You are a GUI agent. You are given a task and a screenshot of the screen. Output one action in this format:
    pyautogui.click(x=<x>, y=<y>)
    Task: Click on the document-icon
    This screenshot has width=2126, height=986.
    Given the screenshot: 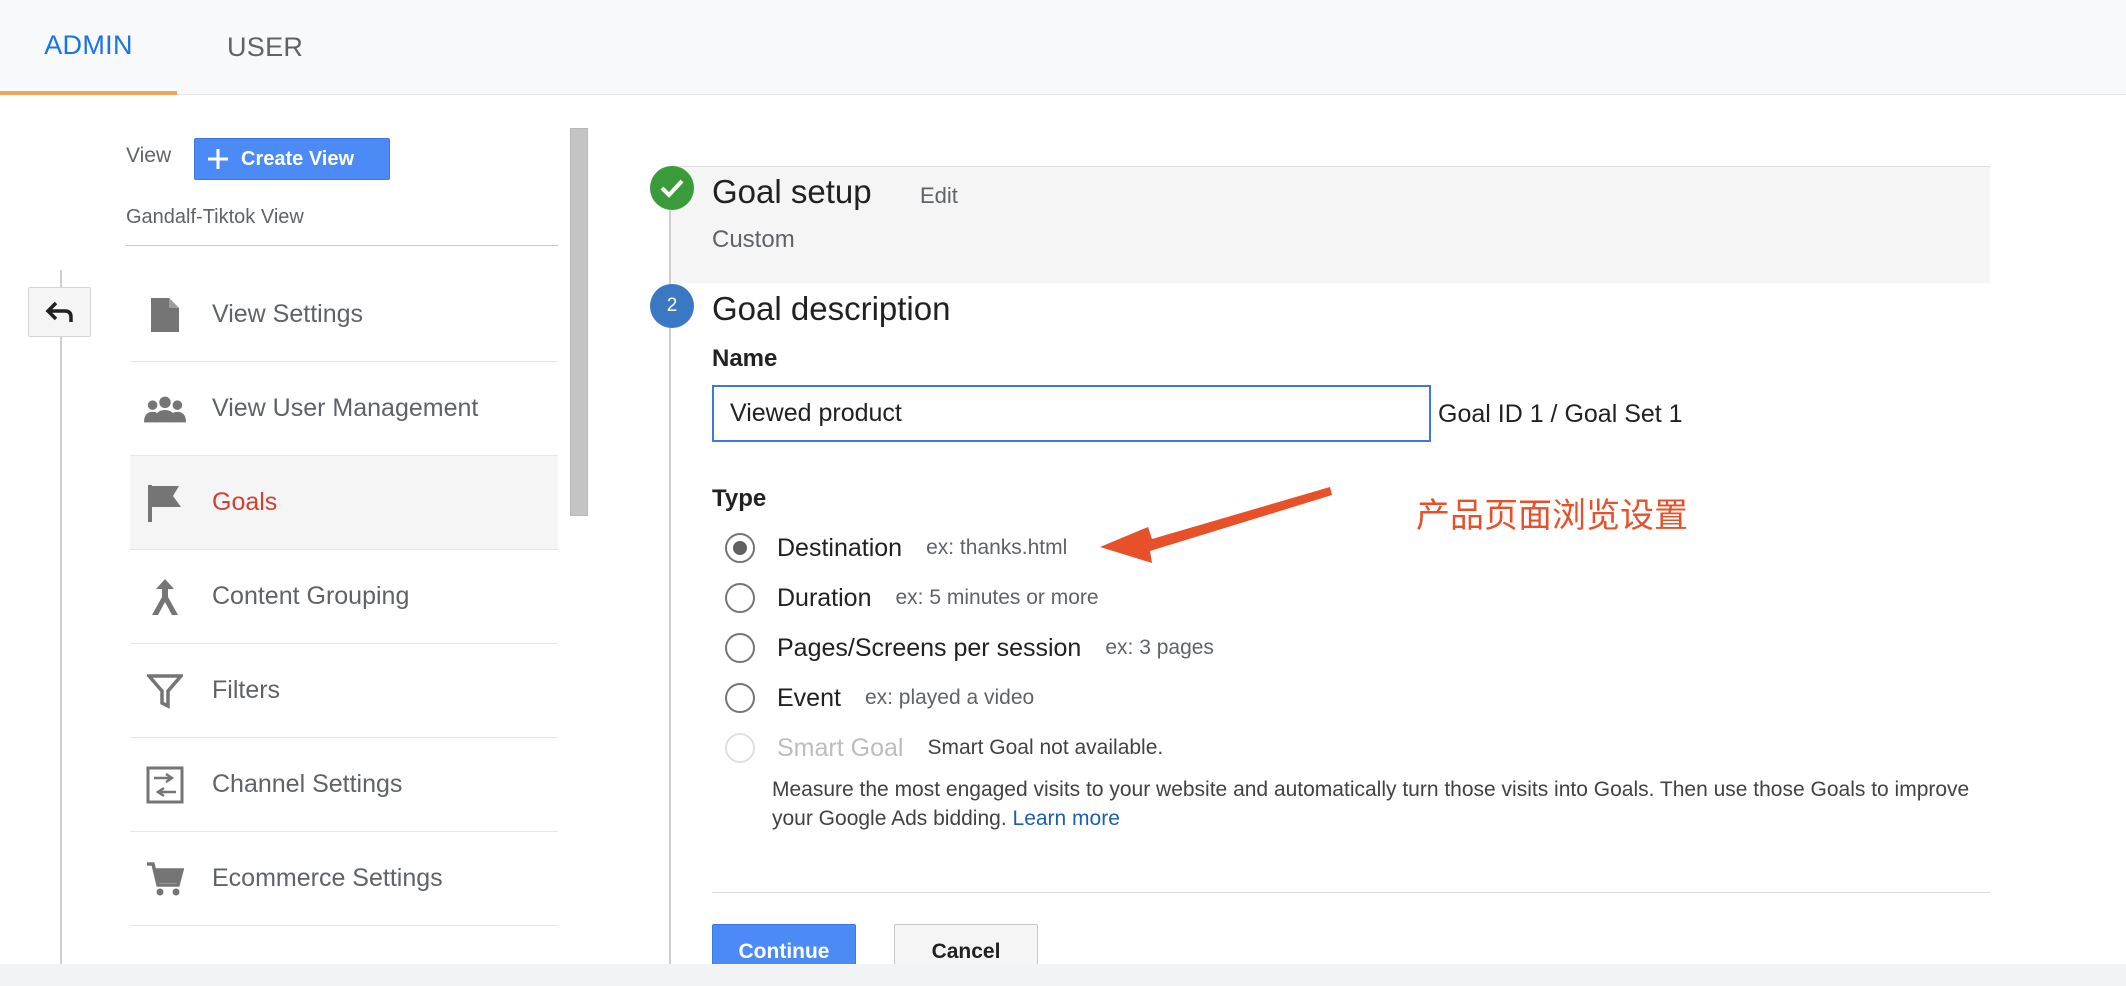 What is the action you would take?
    pyautogui.click(x=165, y=315)
    